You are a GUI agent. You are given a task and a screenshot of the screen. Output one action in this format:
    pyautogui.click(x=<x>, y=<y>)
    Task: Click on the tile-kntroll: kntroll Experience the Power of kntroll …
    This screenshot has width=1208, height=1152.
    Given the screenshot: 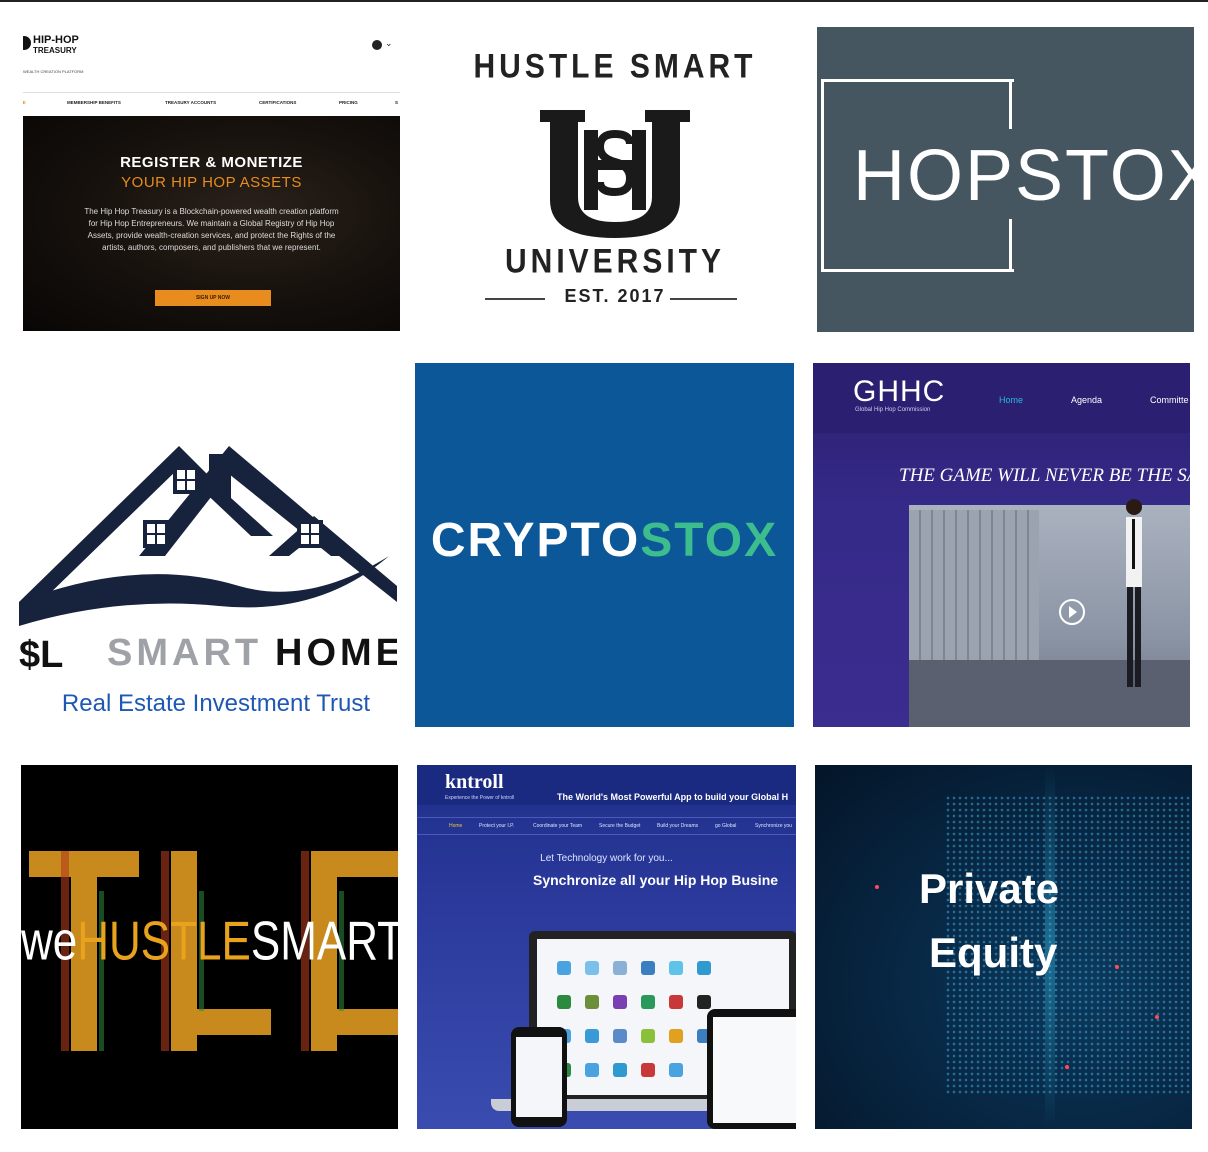 What is the action you would take?
    pyautogui.click(x=606, y=947)
    